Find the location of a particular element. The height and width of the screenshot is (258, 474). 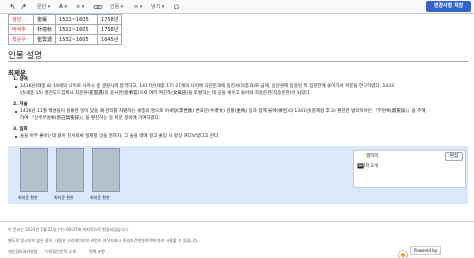

style-menu: A ▾ is located at coordinates (63, 7).